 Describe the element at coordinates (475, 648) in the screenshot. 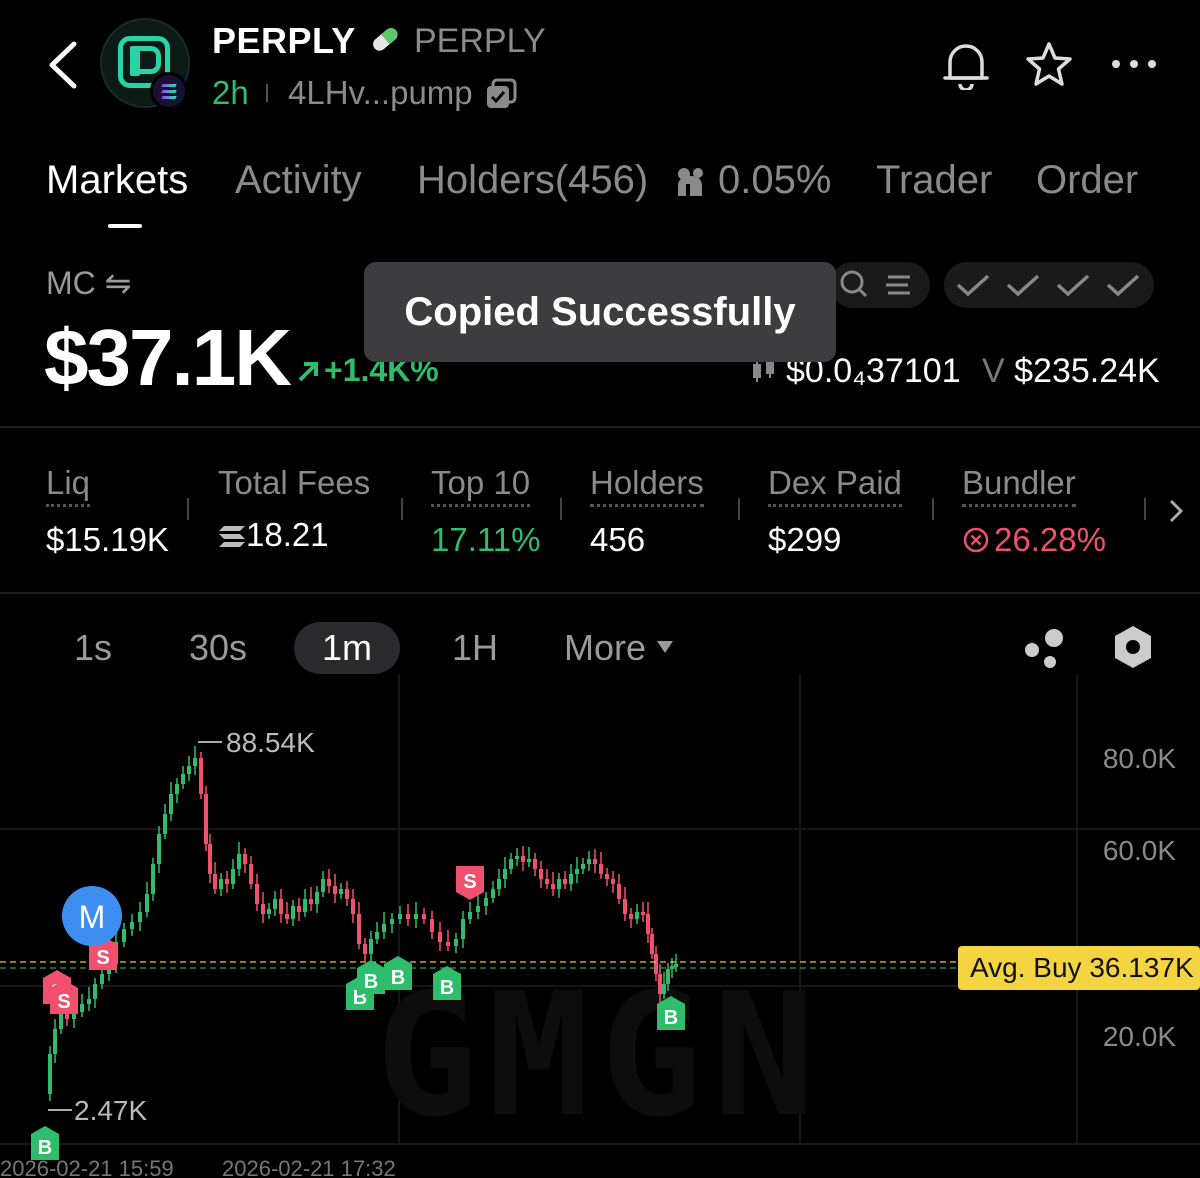

I see `timeframe-1h: 1H` at that location.